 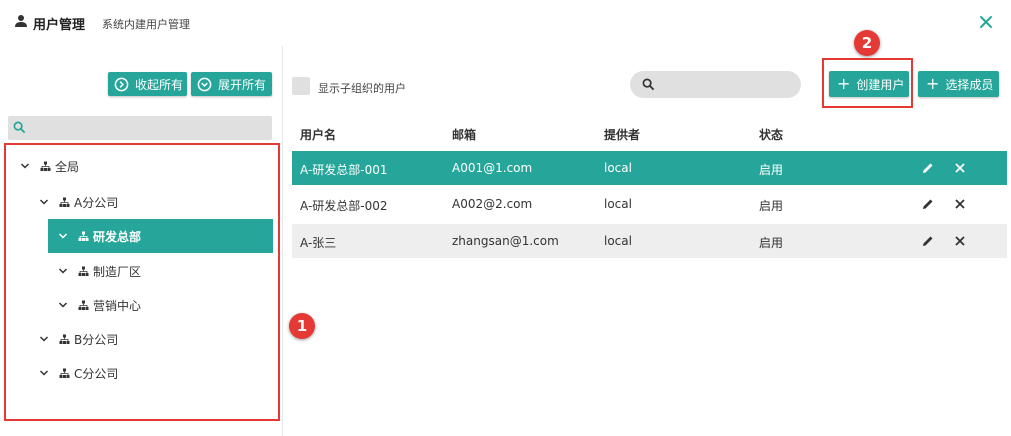 What do you see at coordinates (282, 241) in the screenshot?
I see `panel-divider` at bounding box center [282, 241].